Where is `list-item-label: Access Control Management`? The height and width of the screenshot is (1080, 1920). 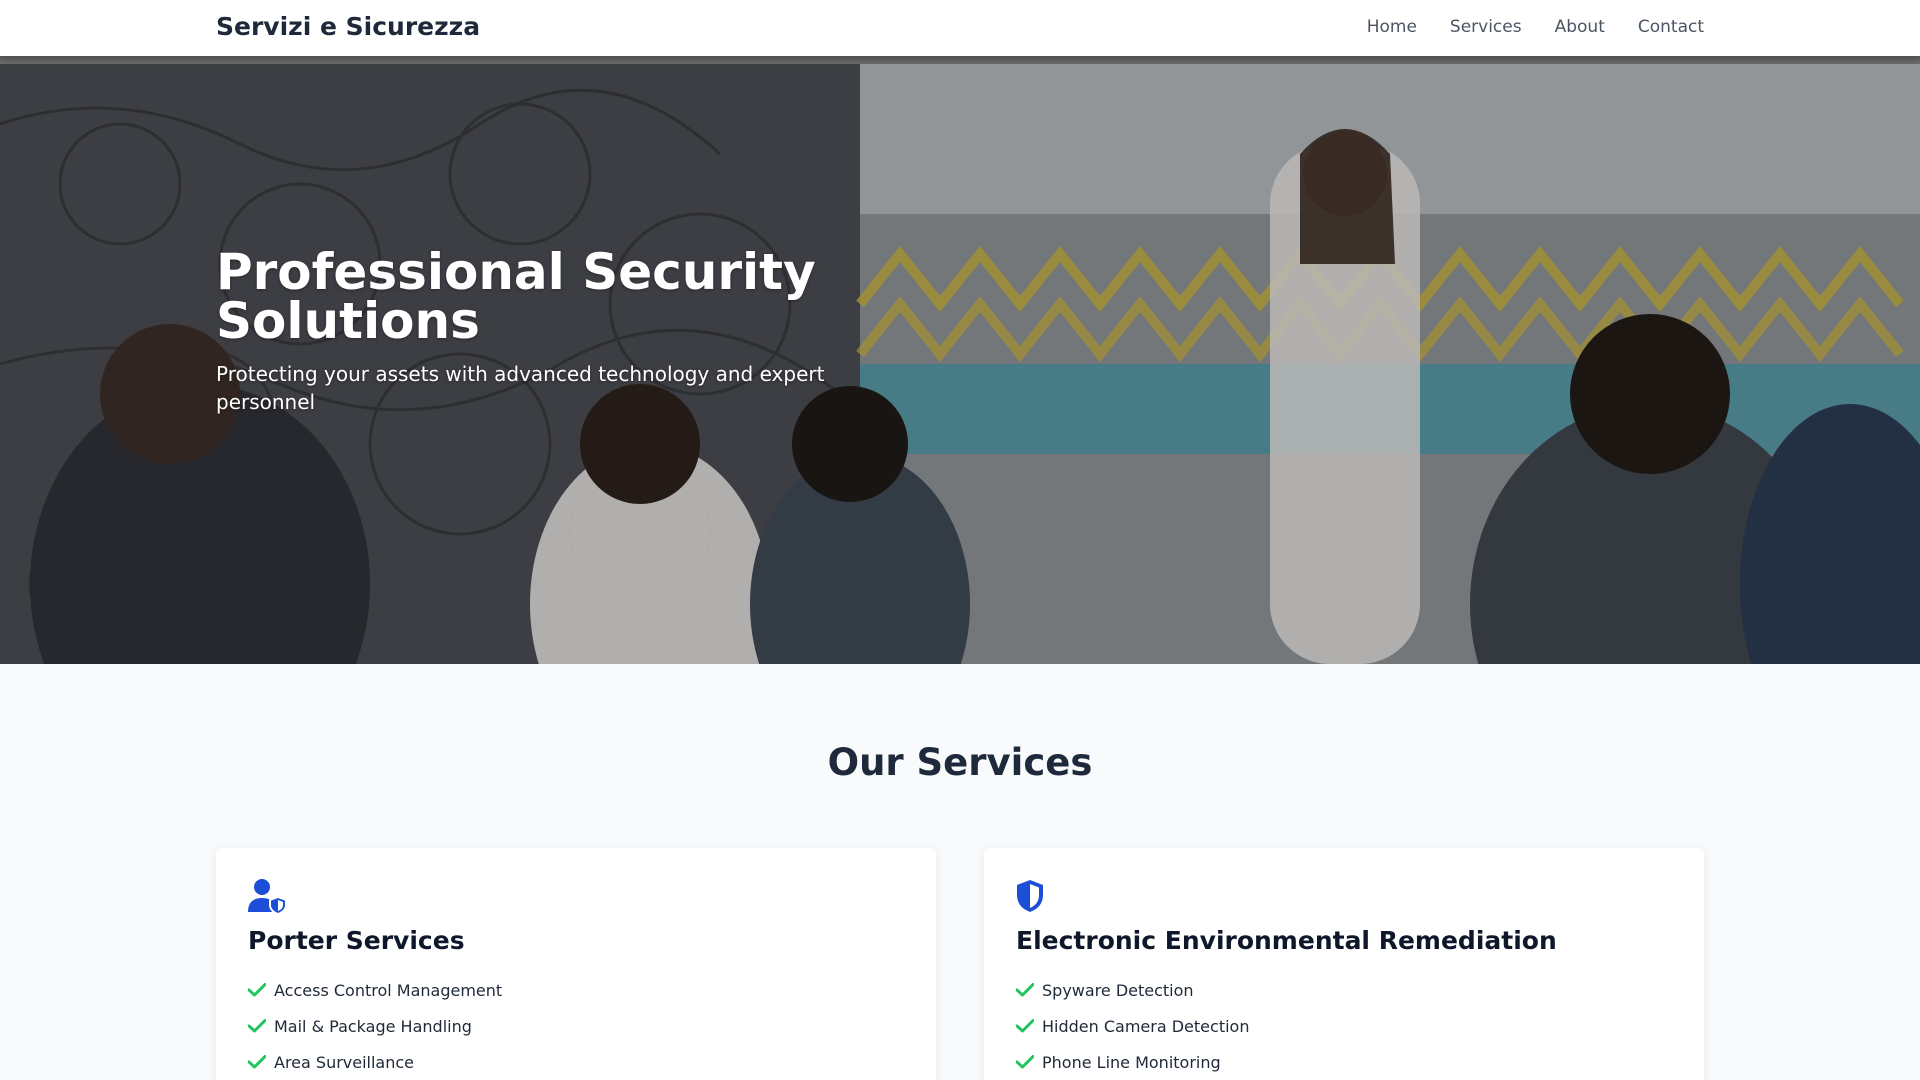
list-item-label: Access Control Management is located at coordinates (388, 990).